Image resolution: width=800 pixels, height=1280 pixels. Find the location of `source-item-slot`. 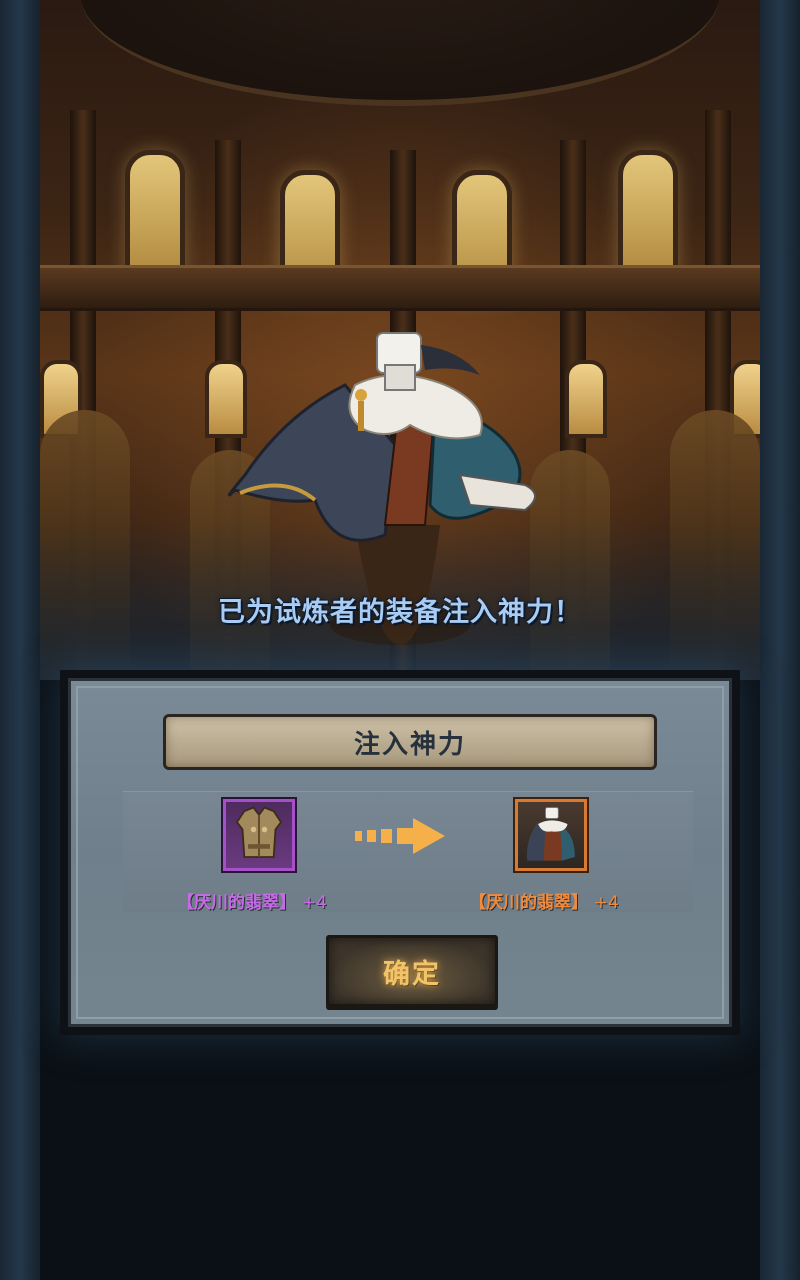

source-item-slot is located at coordinates (259, 835).